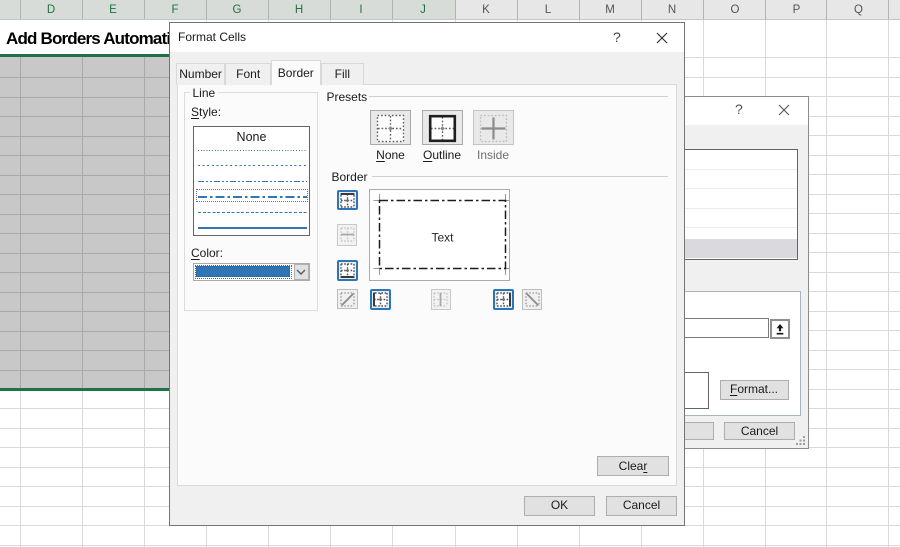 The width and height of the screenshot is (900, 547). What do you see at coordinates (442, 238) in the screenshot?
I see `svg-text: Text` at bounding box center [442, 238].